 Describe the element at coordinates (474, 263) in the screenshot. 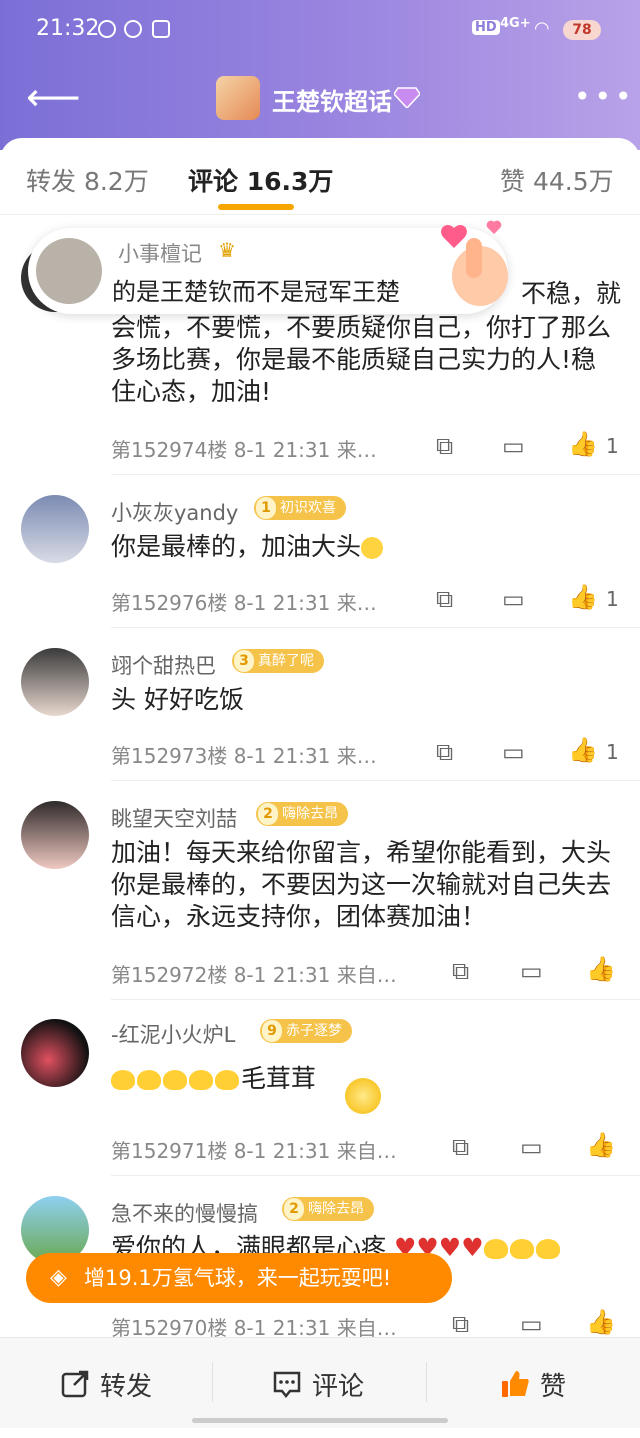

I see `heart-hand-icon` at that location.